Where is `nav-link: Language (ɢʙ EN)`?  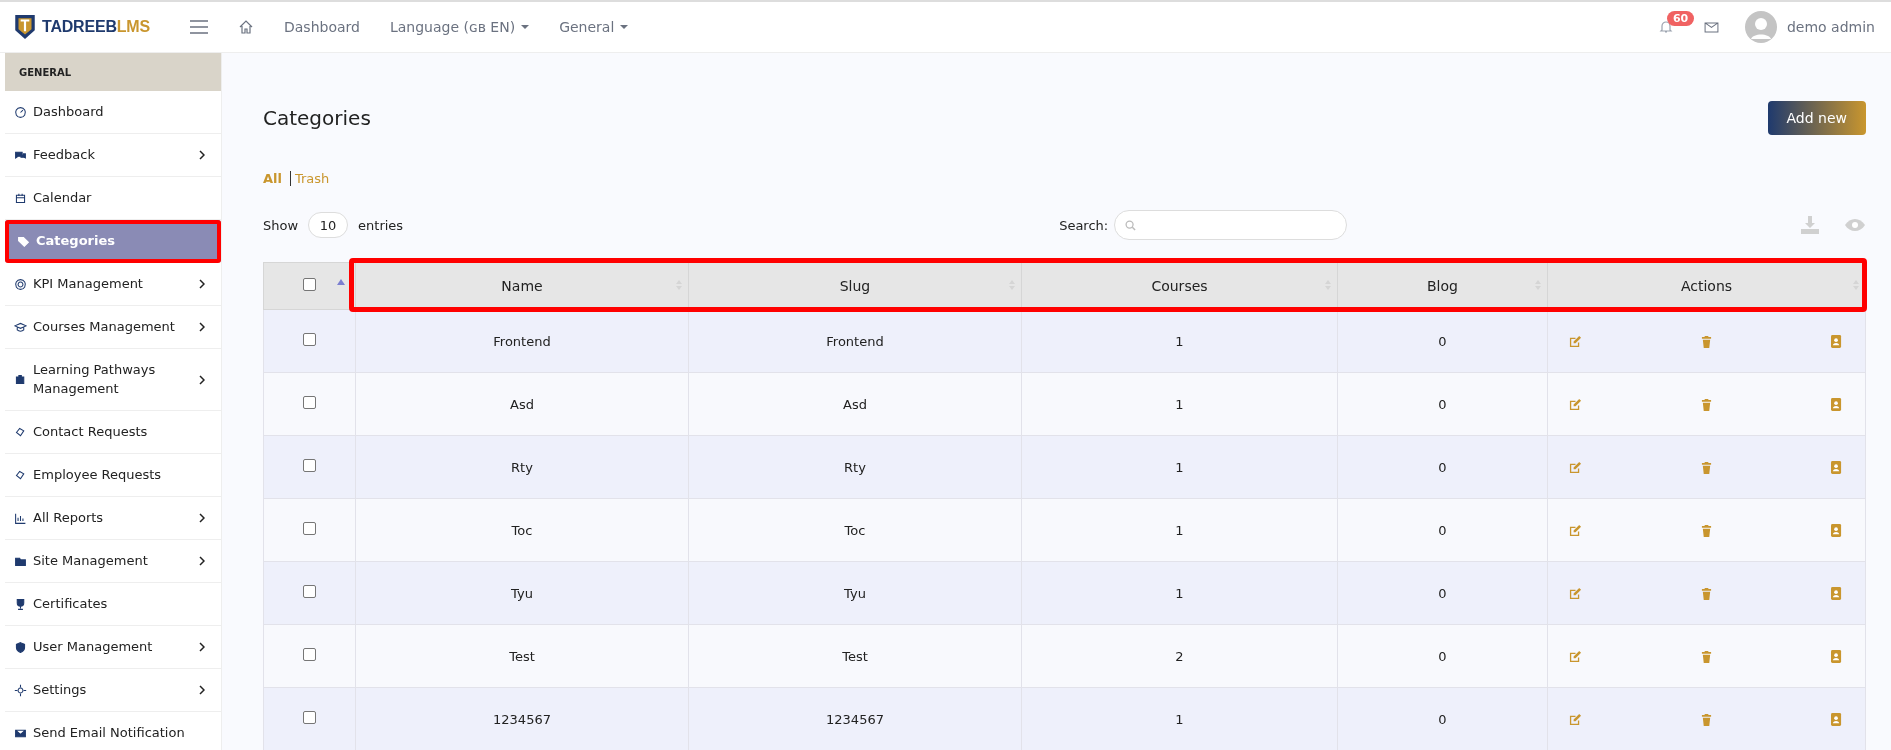
nav-link: Language (ɢʙ EN) is located at coordinates (459, 27).